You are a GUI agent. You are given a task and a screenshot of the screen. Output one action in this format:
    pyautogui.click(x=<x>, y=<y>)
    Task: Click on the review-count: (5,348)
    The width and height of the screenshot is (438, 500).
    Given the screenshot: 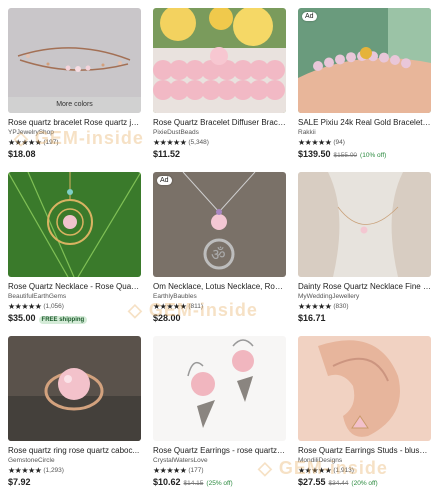 What is the action you would take?
    pyautogui.click(x=198, y=142)
    